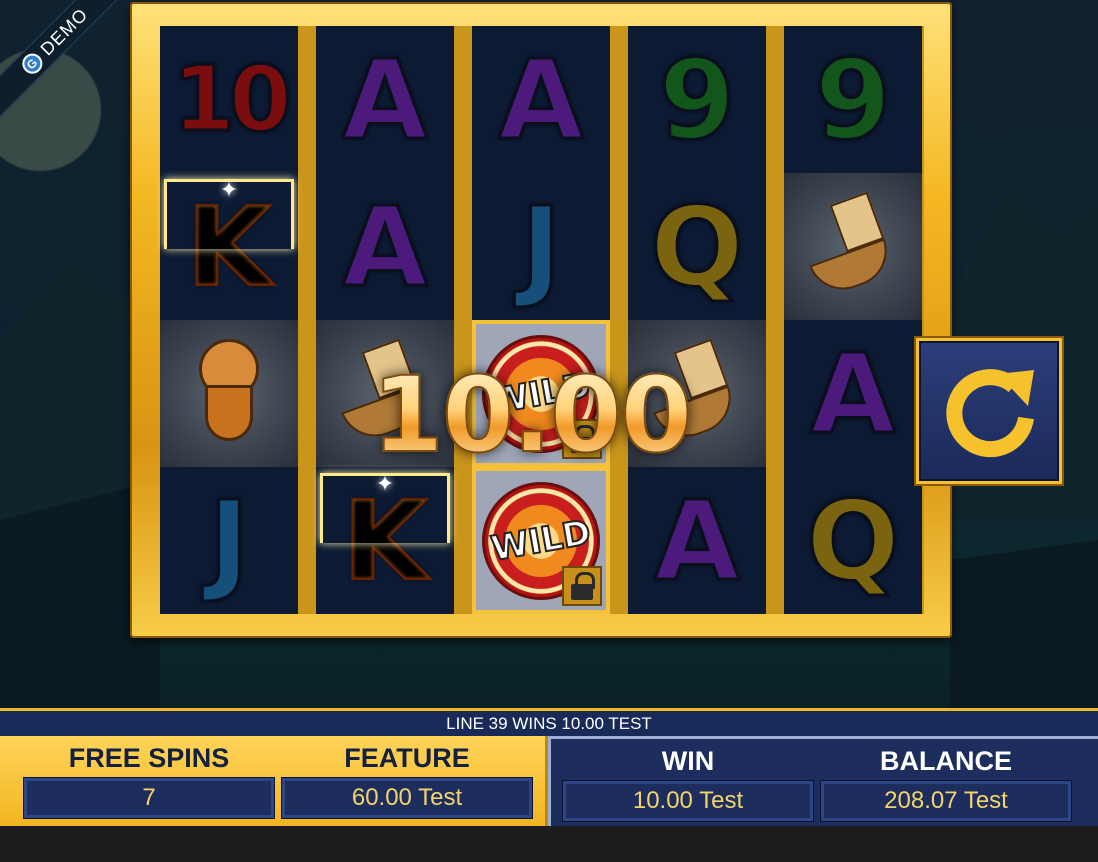  I want to click on balance-label: BALANCE, so click(946, 761).